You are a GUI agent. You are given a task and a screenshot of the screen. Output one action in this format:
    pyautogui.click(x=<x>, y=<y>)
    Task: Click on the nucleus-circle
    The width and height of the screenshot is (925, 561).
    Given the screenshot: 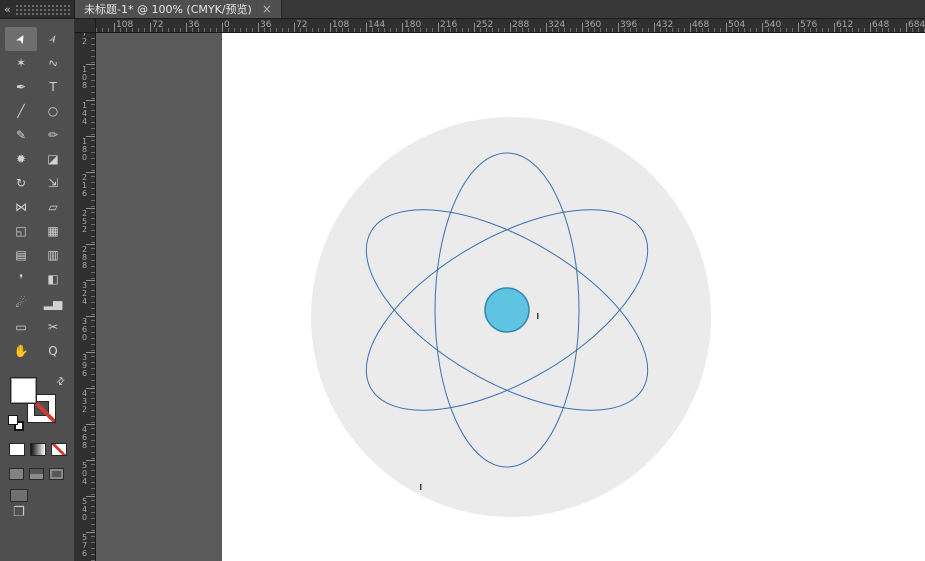 What is the action you would take?
    pyautogui.click(x=507, y=310)
    